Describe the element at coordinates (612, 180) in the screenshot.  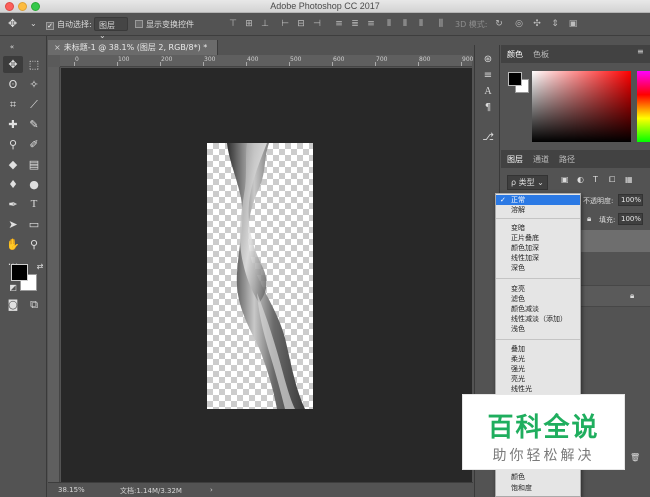
I see `filter-shape-icon: ⧠` at that location.